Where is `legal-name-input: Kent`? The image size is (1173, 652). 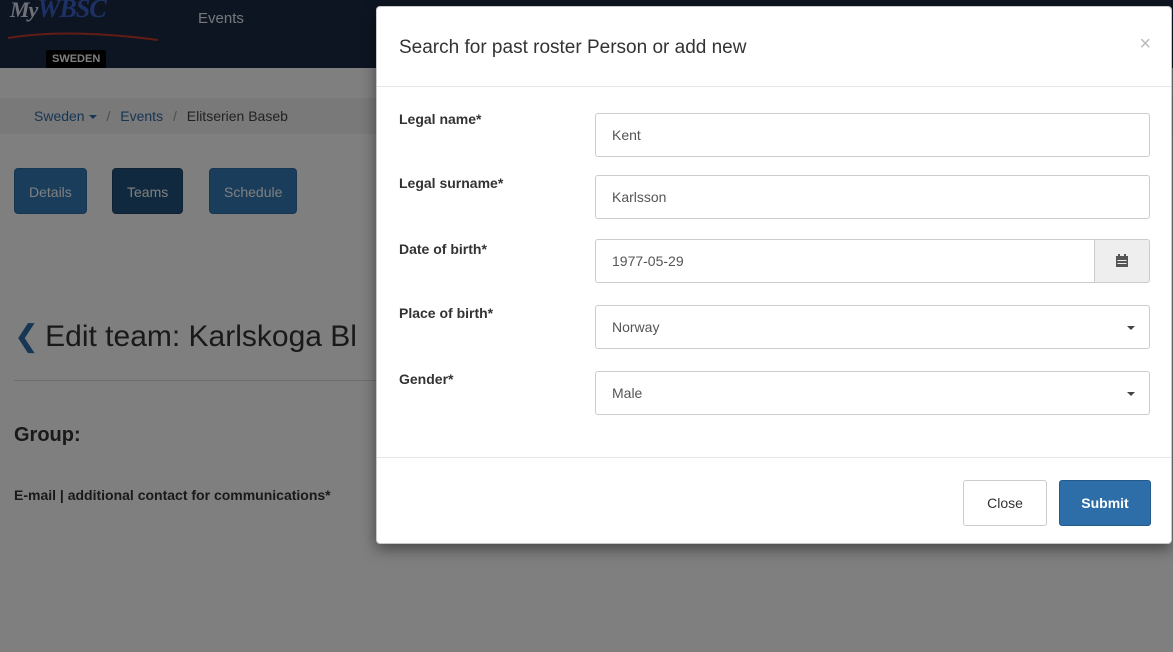 legal-name-input: Kent is located at coordinates (872, 135).